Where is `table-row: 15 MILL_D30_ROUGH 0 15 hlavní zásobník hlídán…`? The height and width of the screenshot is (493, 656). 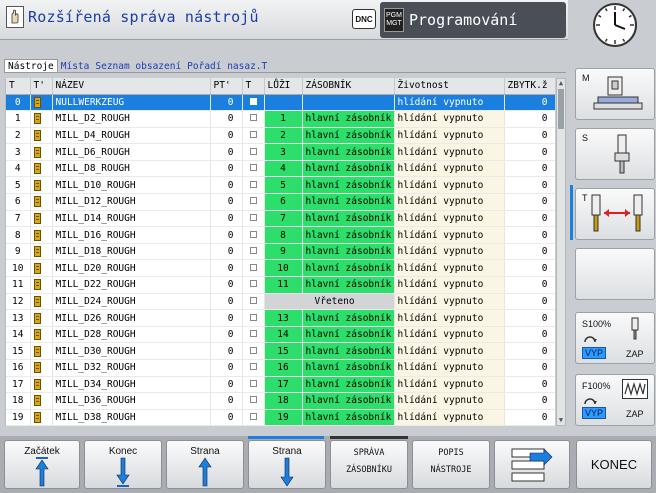 table-row: 15 MILL_D30_ROUGH 0 15 hlavní zásobník hlídán… is located at coordinates (280, 351).